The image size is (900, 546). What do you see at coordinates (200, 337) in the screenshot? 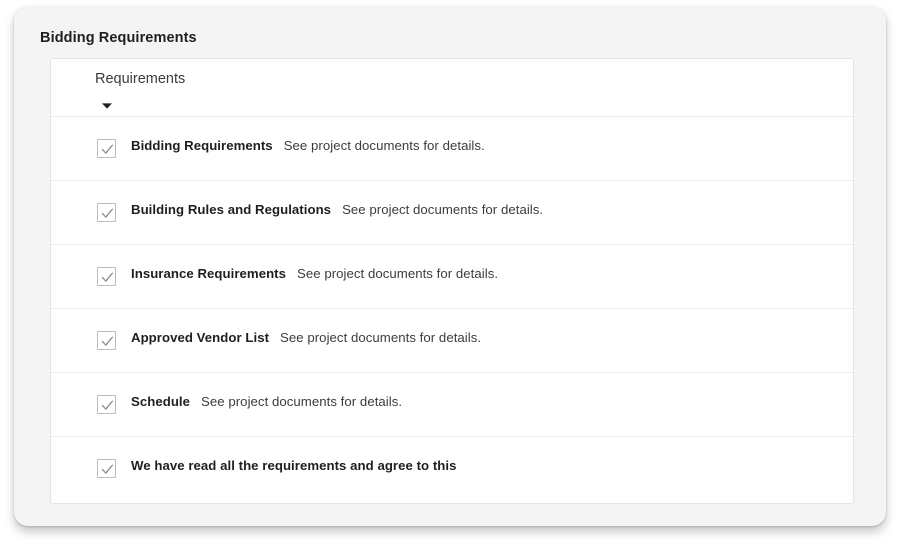
I see `requirement-label: Approved Vendor List` at bounding box center [200, 337].